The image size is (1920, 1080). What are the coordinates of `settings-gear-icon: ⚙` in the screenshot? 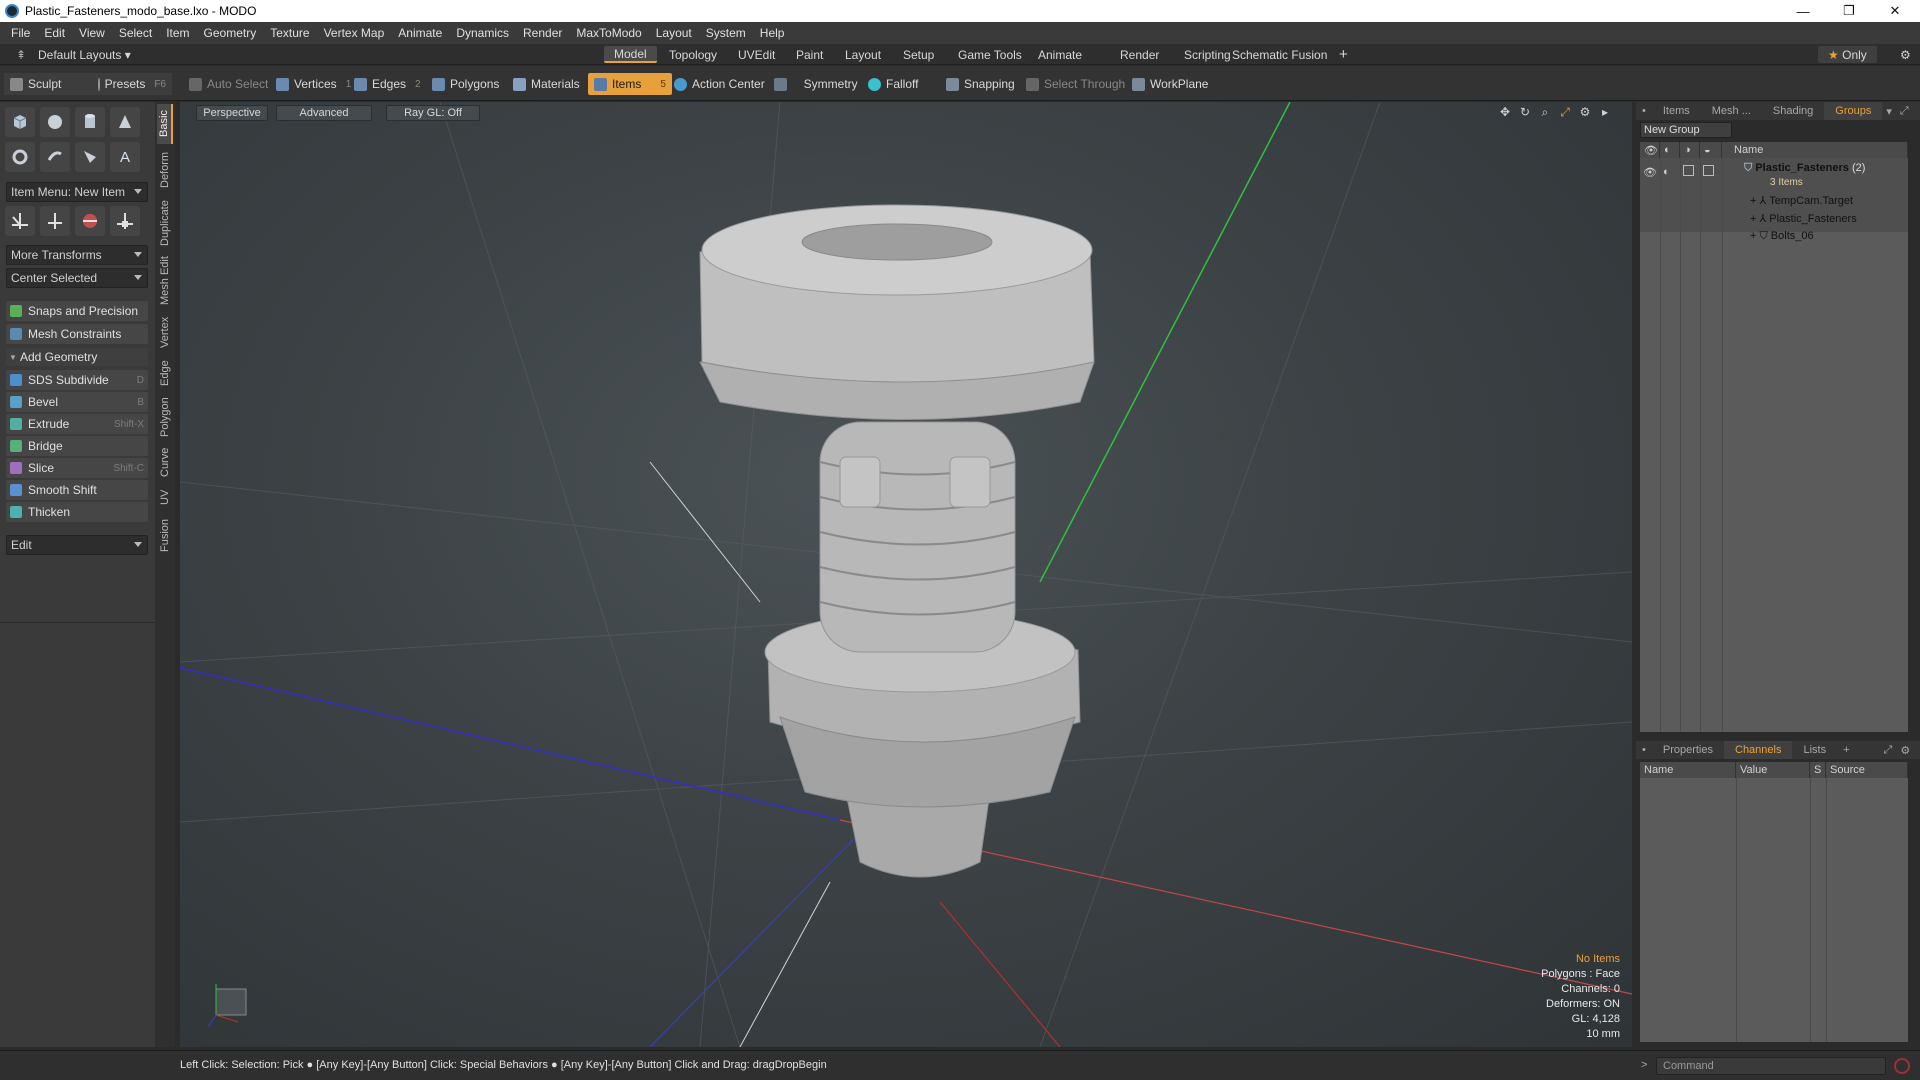 It's located at (1905, 54).